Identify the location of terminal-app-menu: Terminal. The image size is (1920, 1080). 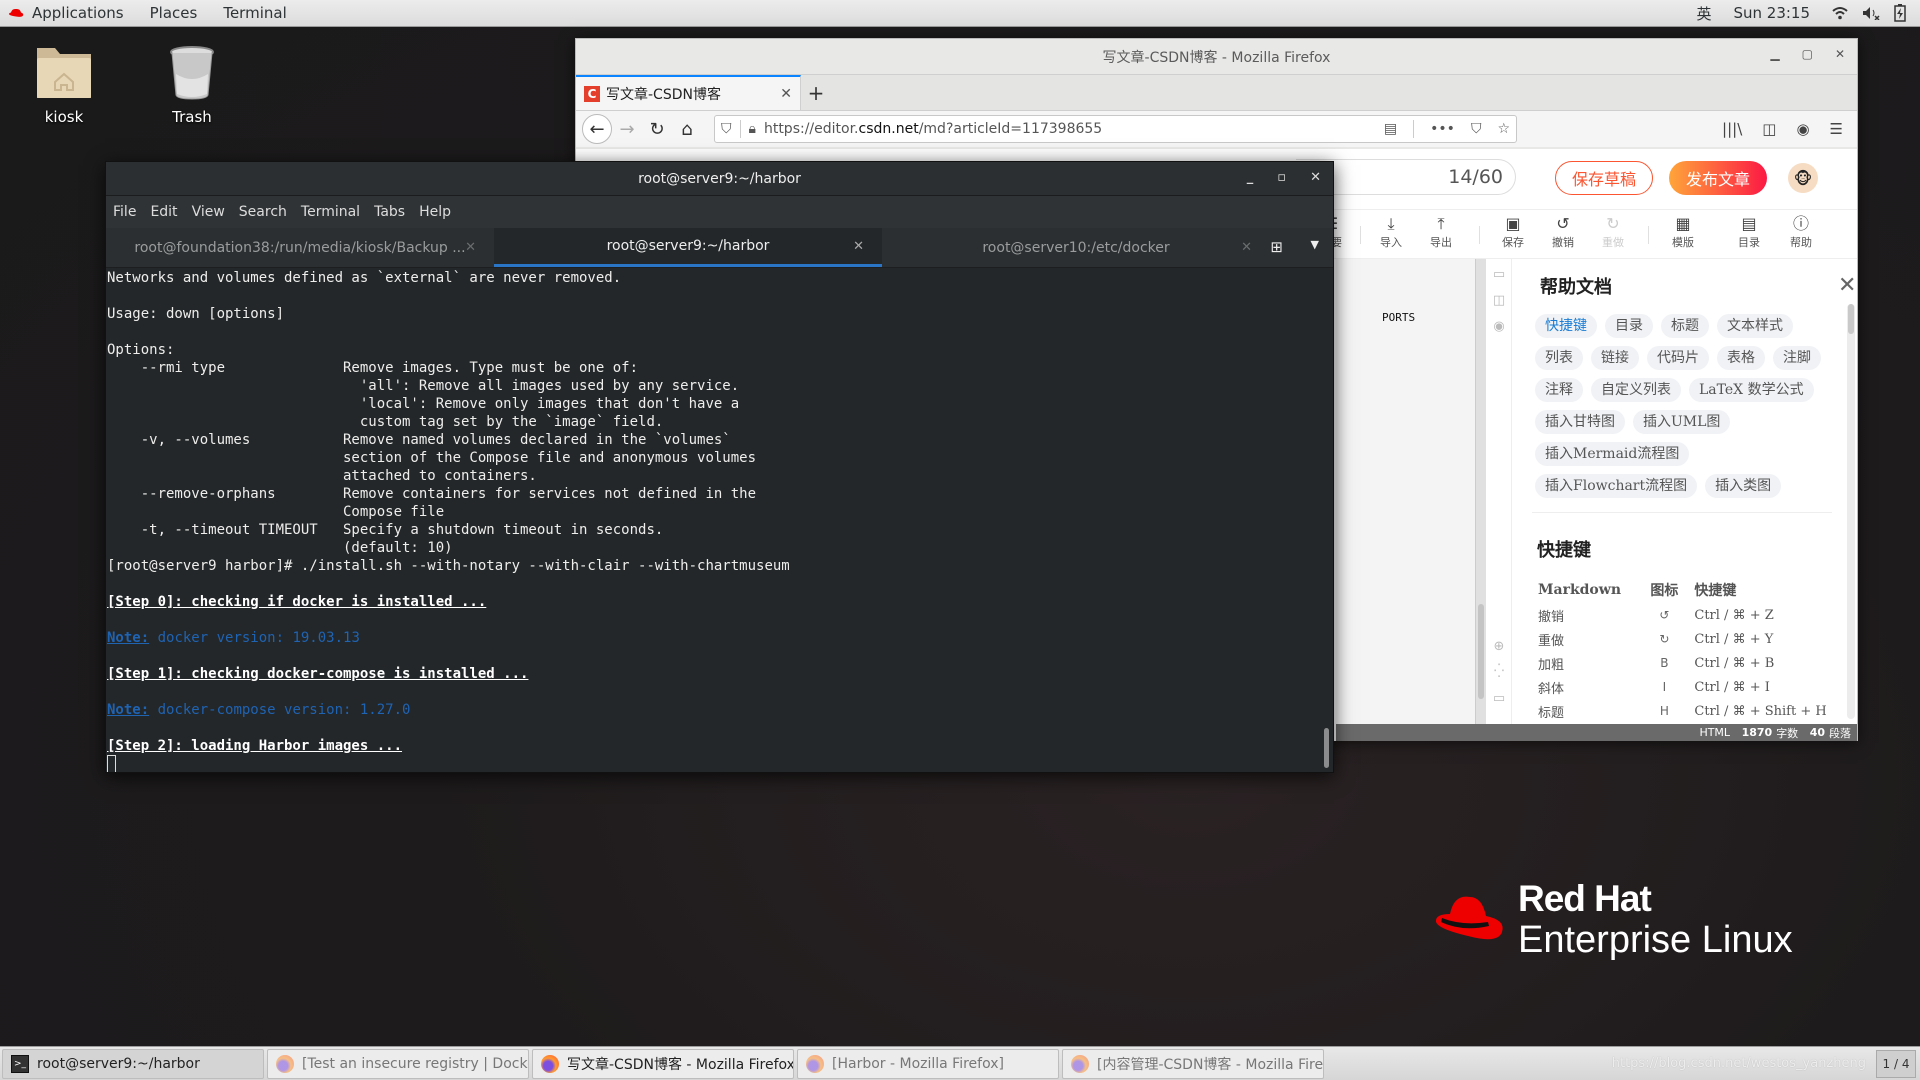
(254, 13).